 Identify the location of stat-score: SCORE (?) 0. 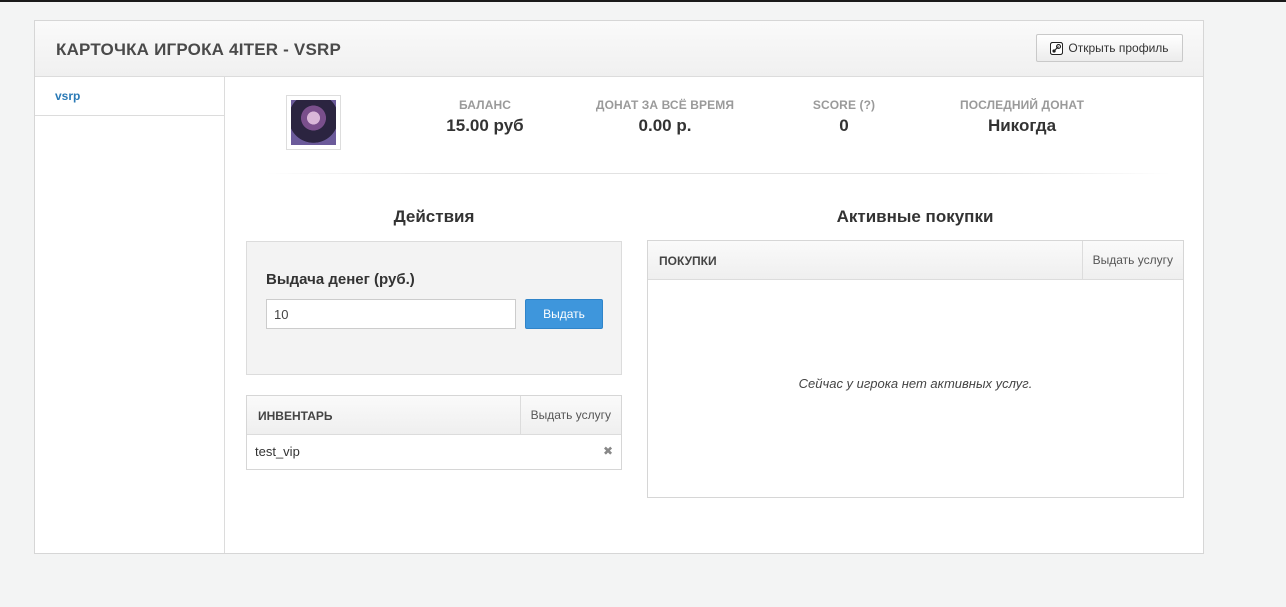
(844, 117).